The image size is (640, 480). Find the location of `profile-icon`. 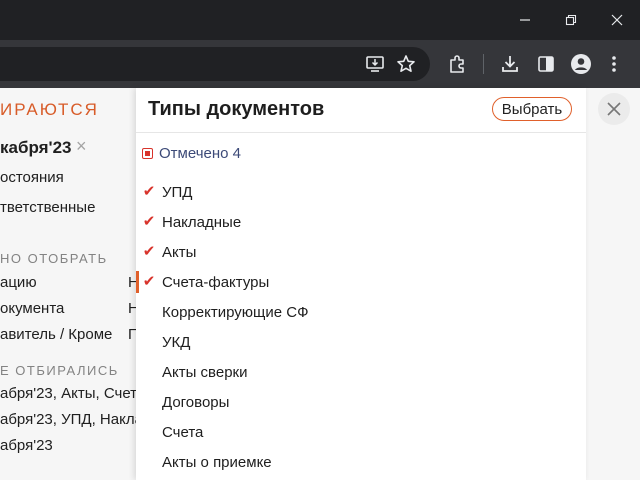

profile-icon is located at coordinates (581, 64).